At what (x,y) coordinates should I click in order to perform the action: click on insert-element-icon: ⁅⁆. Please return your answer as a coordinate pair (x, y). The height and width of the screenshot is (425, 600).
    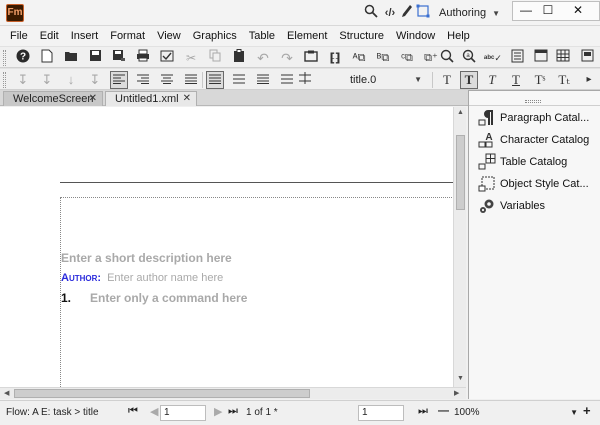
    Looking at the image, I should click on (335, 58).